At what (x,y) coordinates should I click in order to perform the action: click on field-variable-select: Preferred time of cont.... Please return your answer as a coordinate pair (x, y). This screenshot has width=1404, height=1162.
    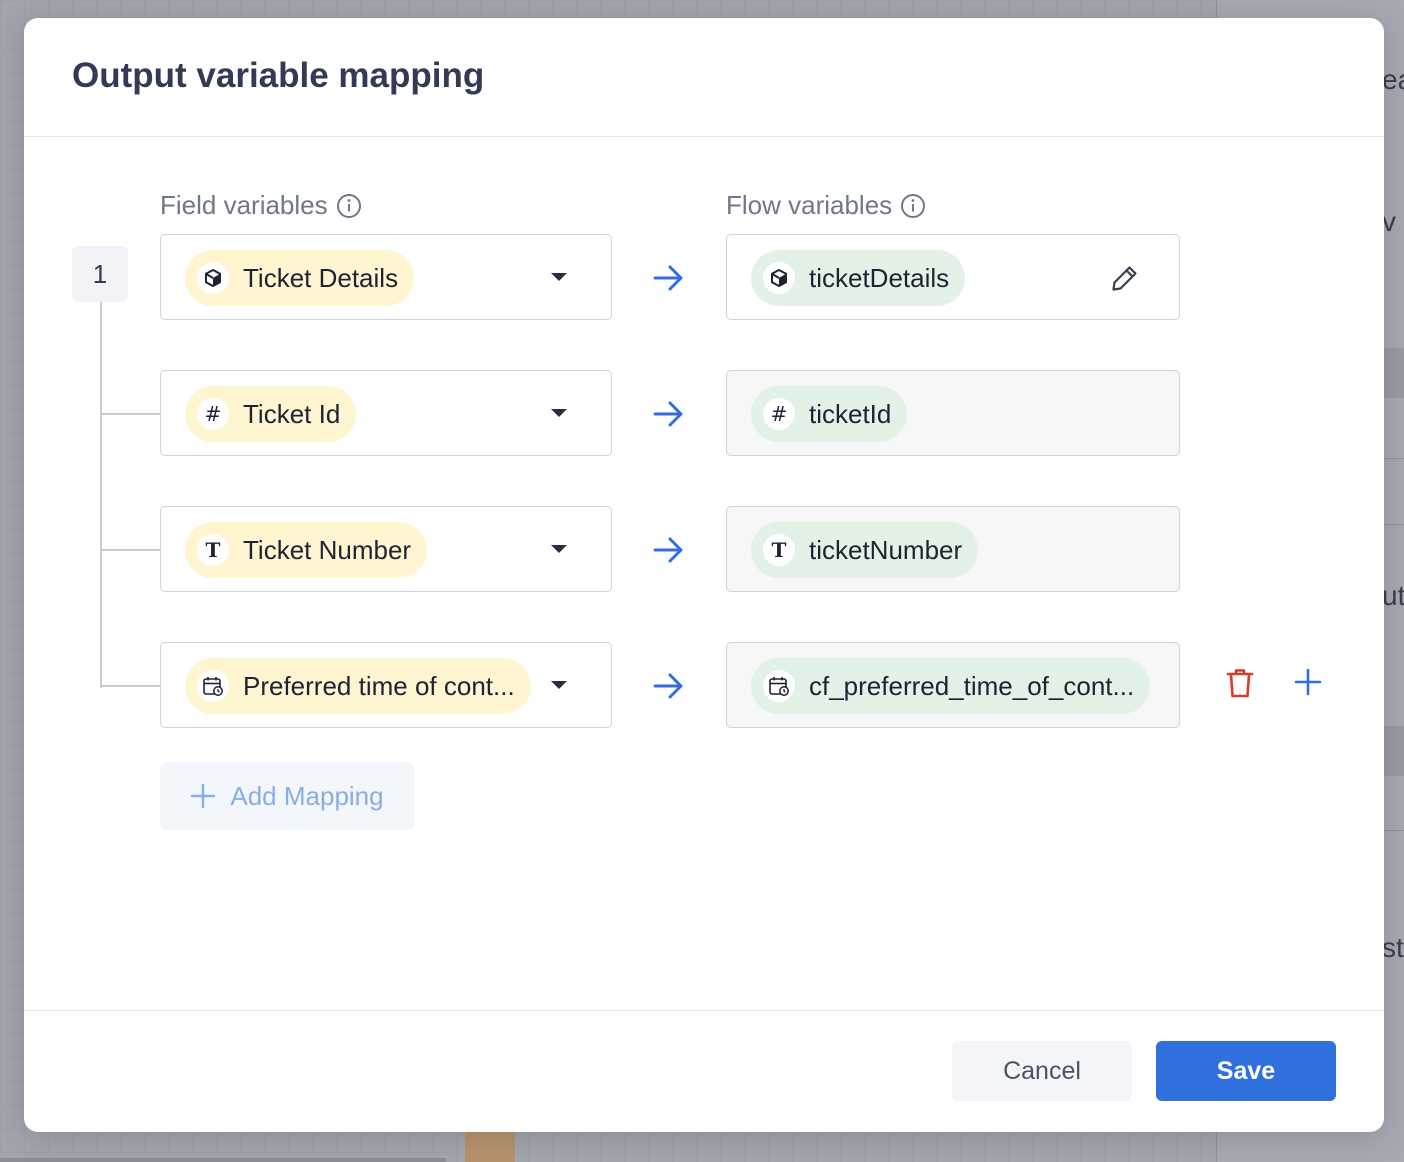
    Looking at the image, I should click on (386, 685).